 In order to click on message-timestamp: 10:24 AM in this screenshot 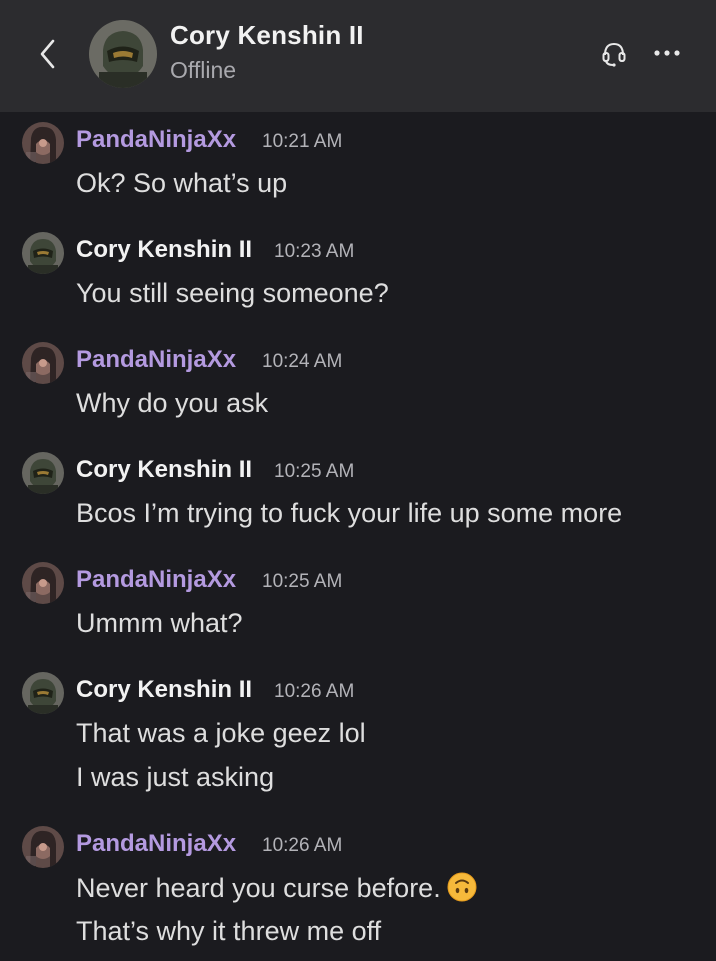, I will do `click(302, 361)`.